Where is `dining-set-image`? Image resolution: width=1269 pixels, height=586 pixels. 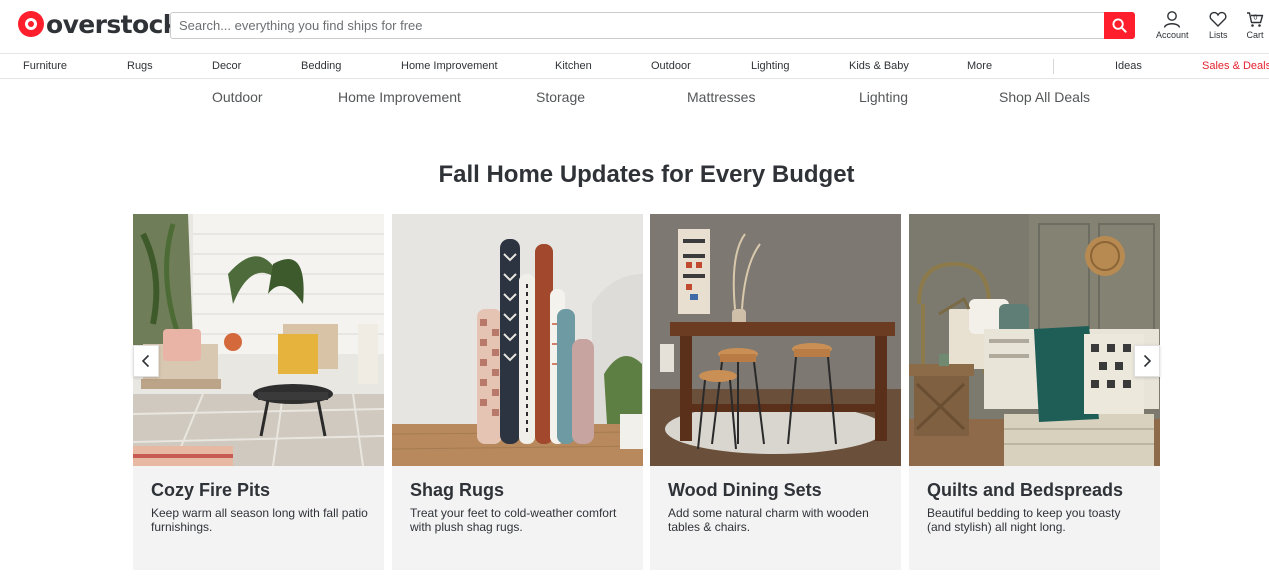 dining-set-image is located at coordinates (775, 340).